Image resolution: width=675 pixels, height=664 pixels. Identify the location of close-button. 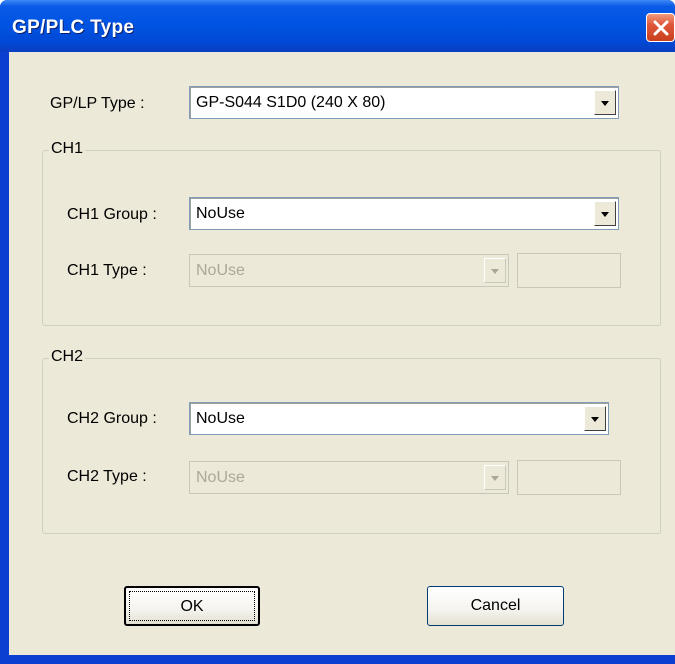
(660, 27).